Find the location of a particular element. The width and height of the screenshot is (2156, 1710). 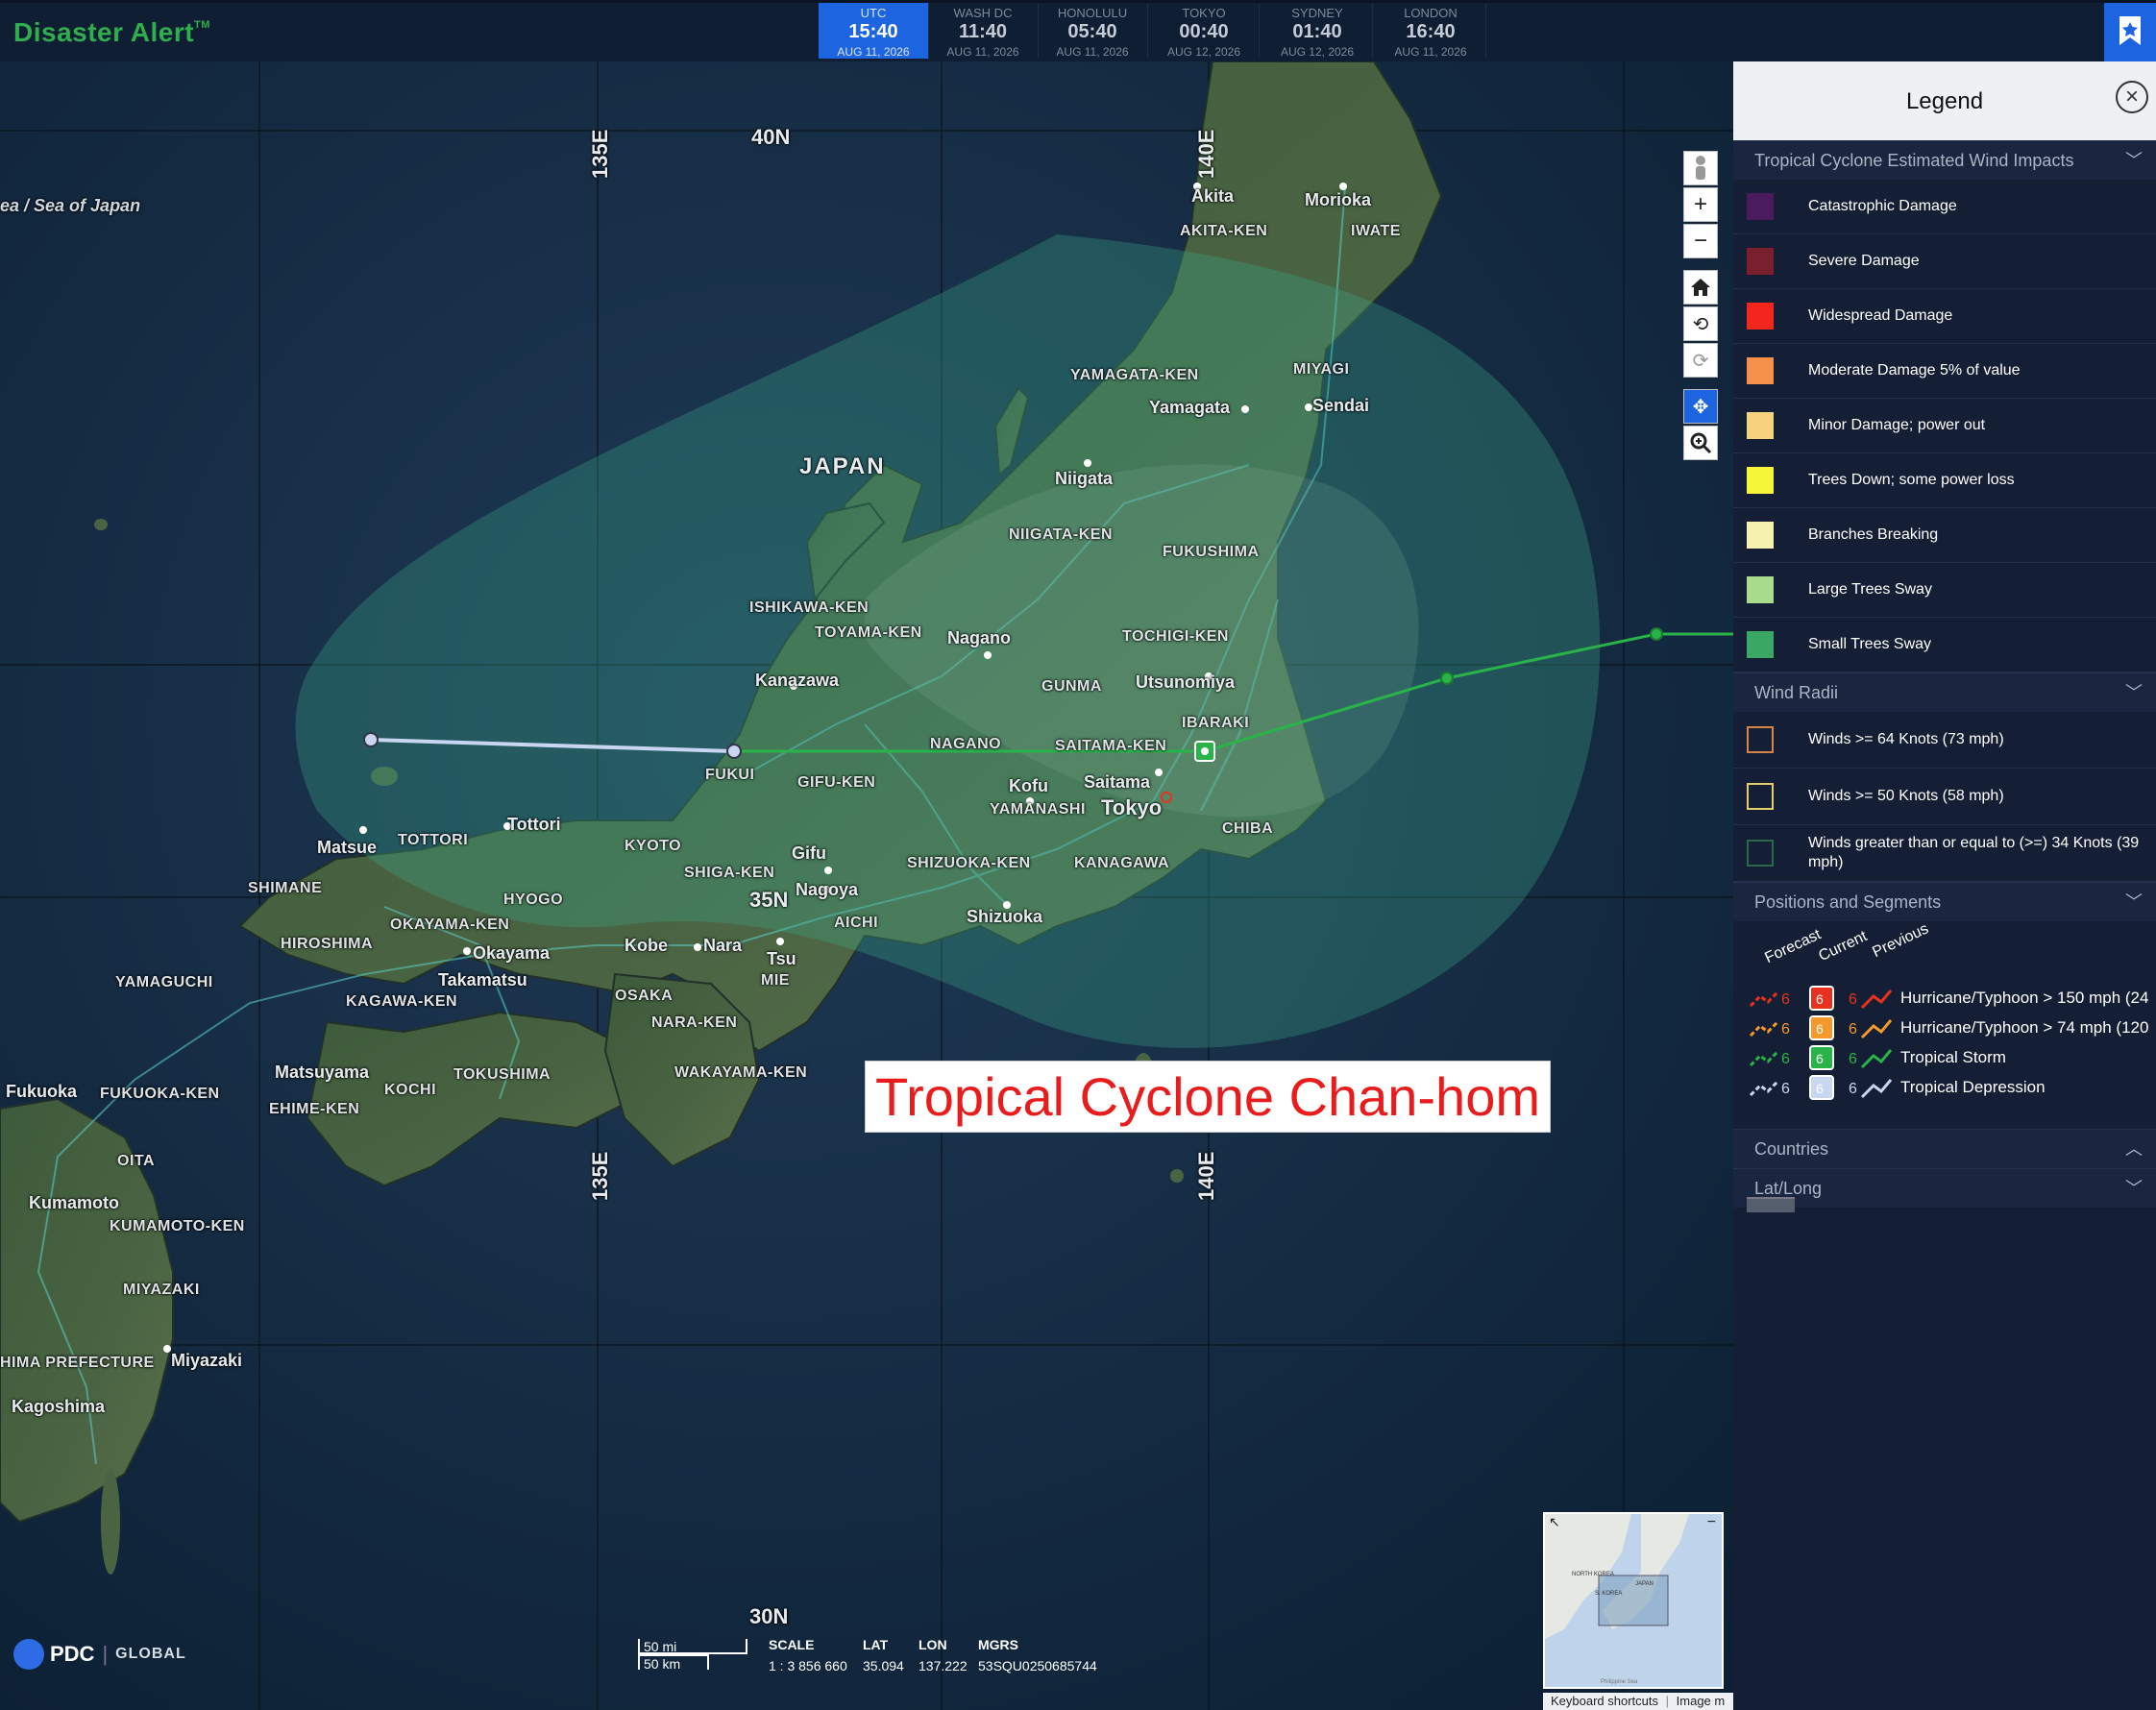

clock-time: 01:40 is located at coordinates (1317, 31).